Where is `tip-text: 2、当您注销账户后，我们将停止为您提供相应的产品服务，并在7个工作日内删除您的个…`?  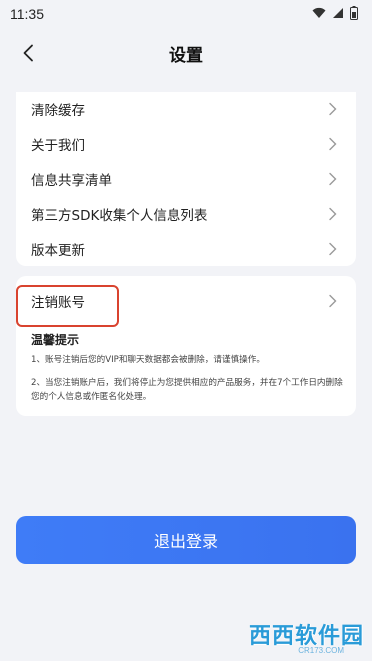 tip-text: 2、当您注销账户后，我们将停止为您提供相应的产品服务，并在7个工作日内删除您的个… is located at coordinates (187, 390).